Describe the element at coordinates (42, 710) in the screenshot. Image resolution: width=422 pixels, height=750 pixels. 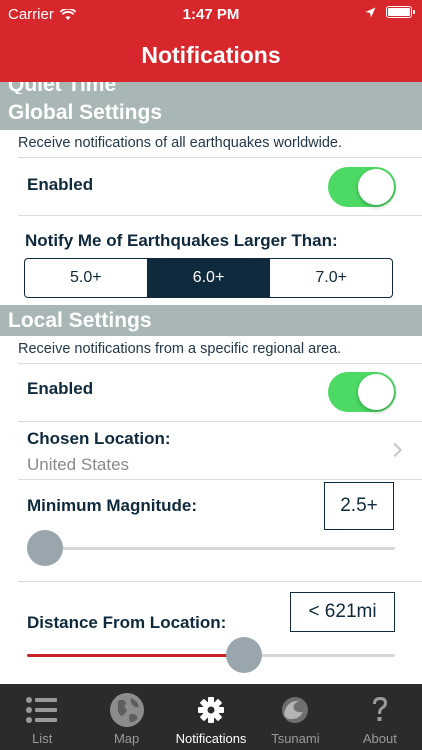
I see `list-icon` at that location.